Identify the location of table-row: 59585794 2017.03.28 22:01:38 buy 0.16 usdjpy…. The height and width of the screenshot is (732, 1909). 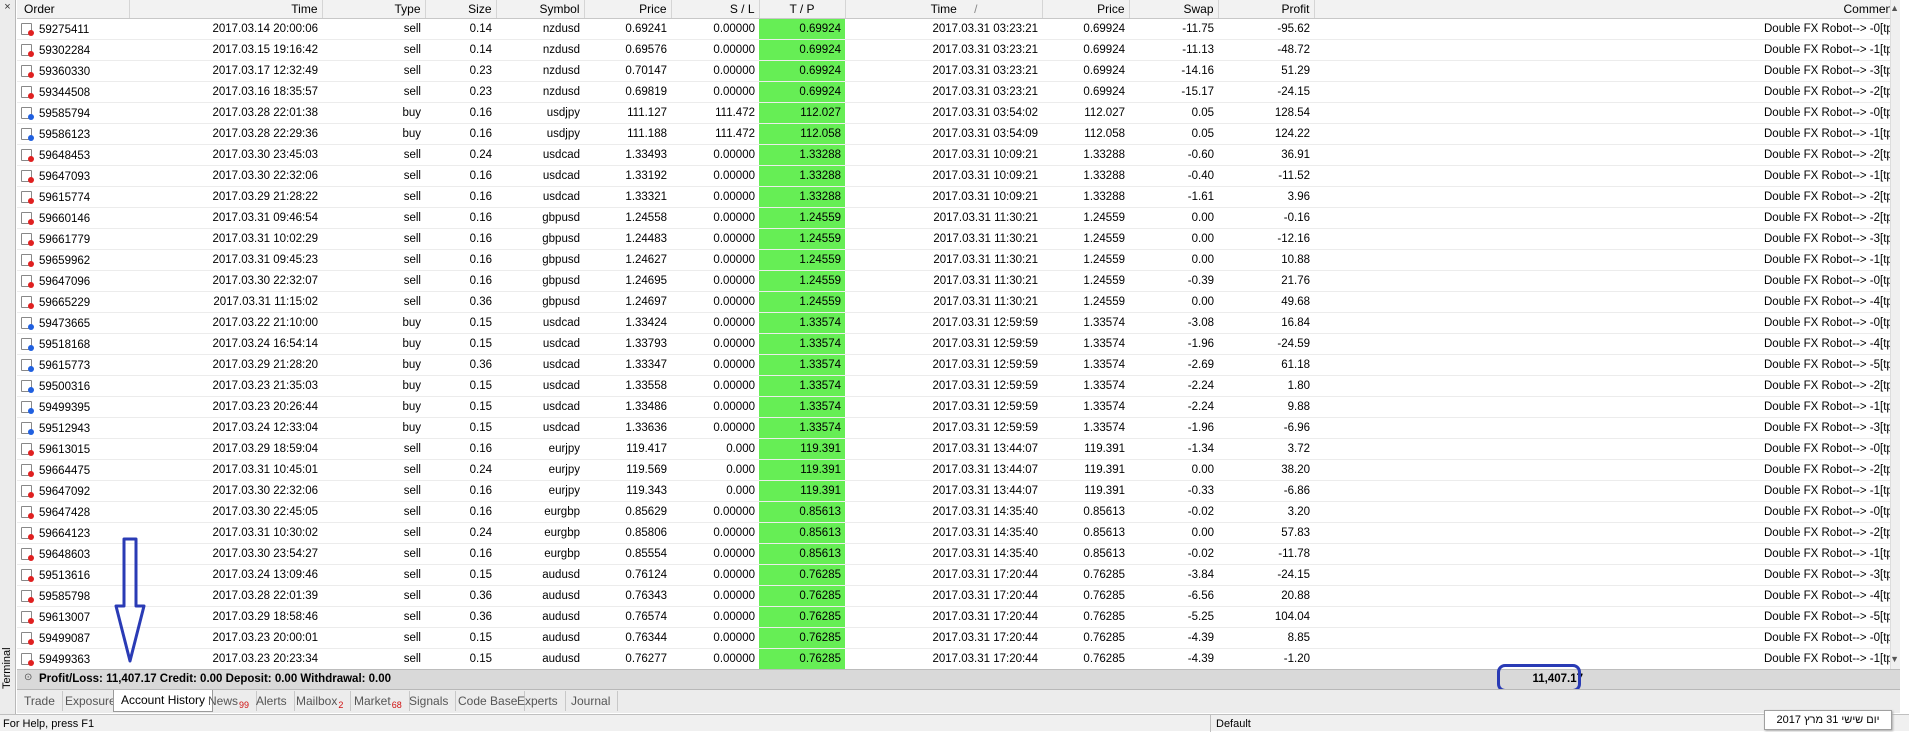
(958, 113).